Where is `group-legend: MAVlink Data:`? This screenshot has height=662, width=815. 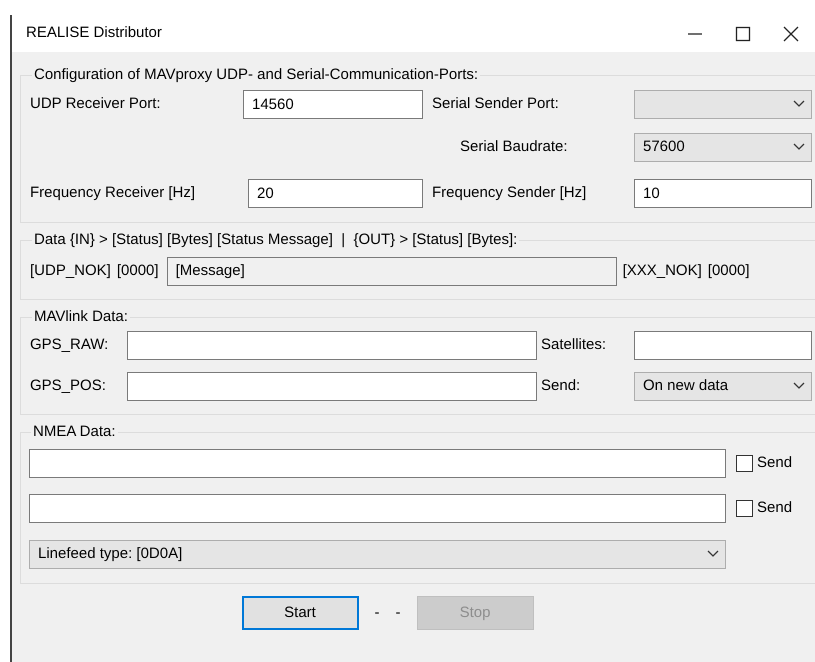
group-legend: MAVlink Data: is located at coordinates (81, 317).